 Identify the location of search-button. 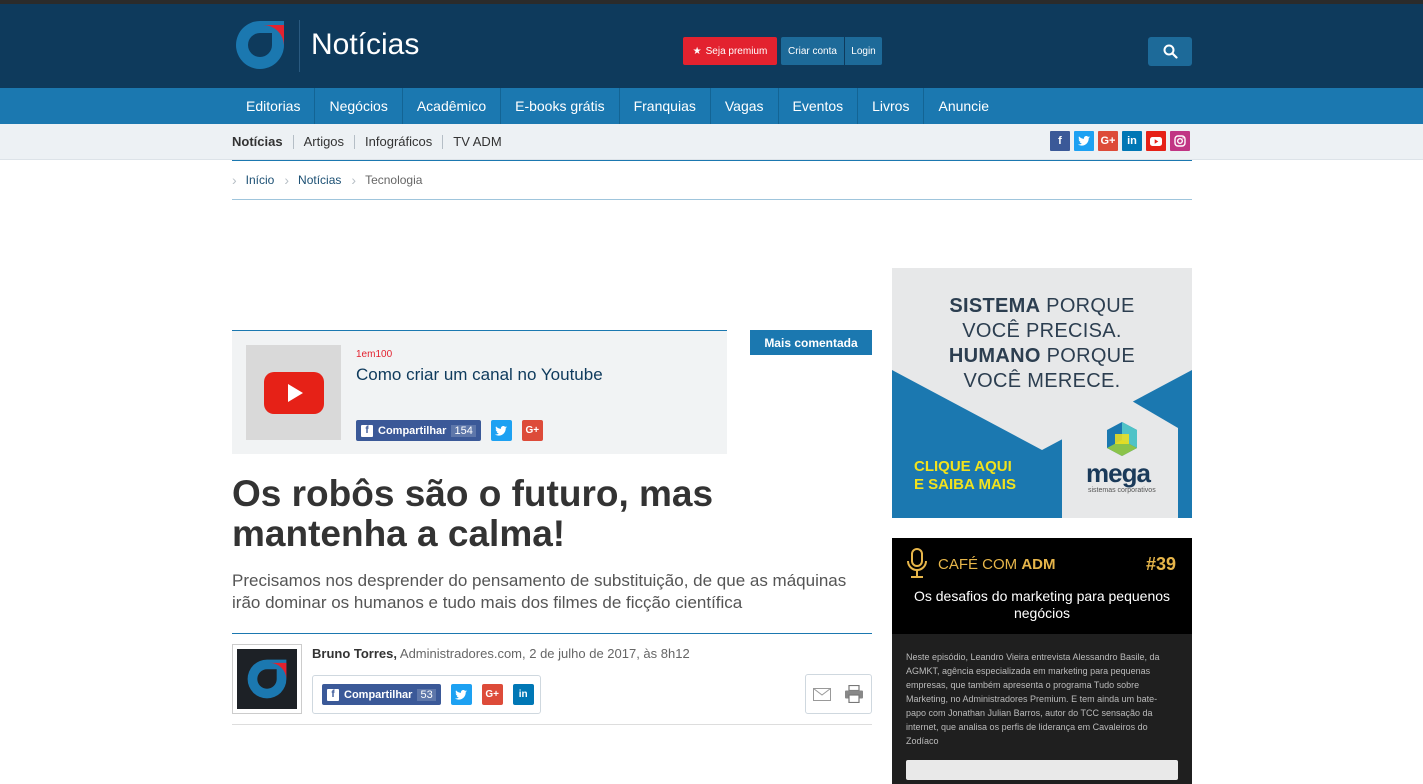
(1170, 51).